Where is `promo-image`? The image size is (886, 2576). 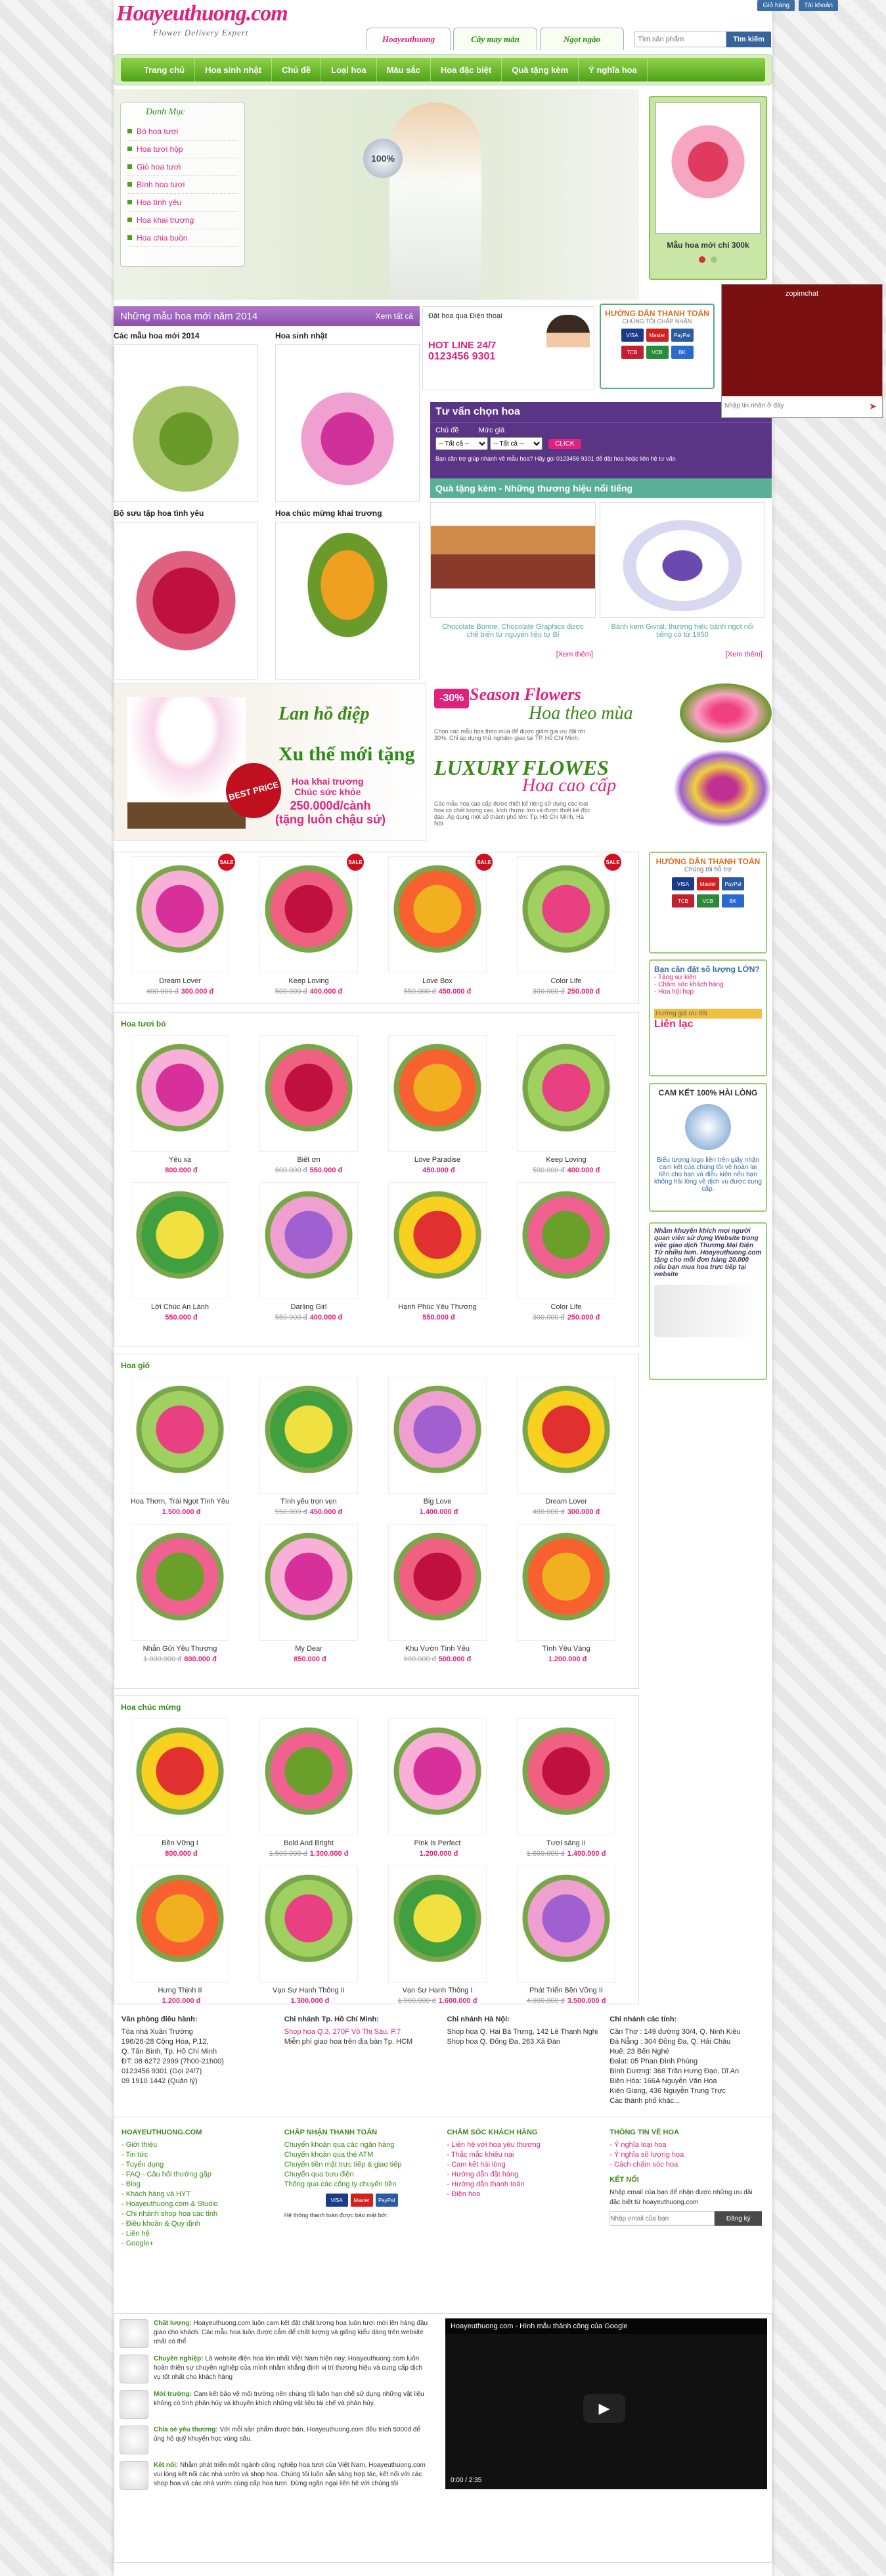 promo-image is located at coordinates (708, 168).